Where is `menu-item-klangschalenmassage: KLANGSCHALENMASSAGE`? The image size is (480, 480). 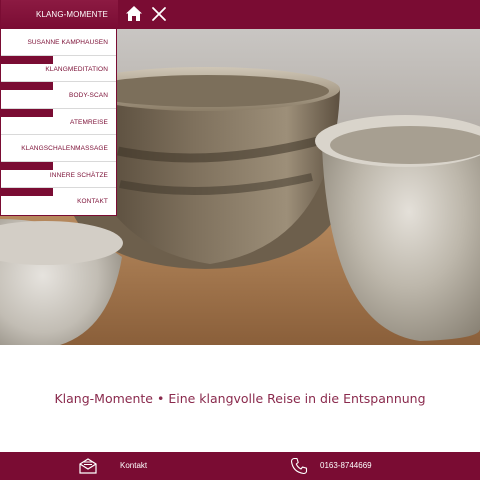
menu-item-klangschalenmassage: KLANGSCHALENMASSAGE is located at coordinates (58, 148).